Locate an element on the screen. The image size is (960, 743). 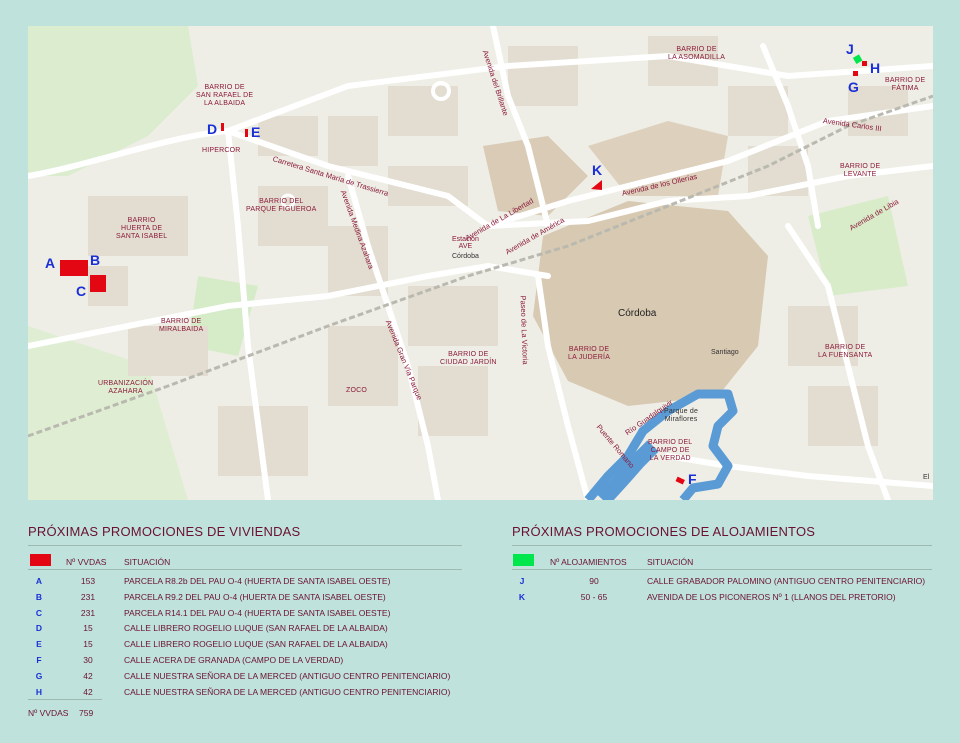
marker-d: D is located at coordinates (212, 129).